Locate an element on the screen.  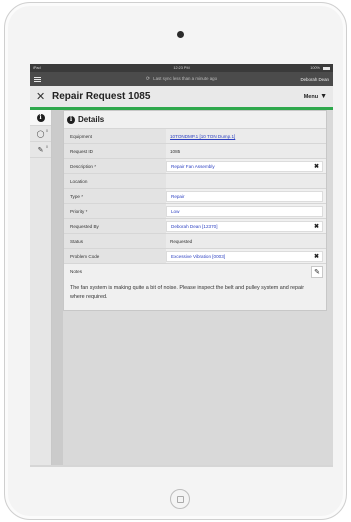
field-label: Description * is located at coordinates (115, 166).